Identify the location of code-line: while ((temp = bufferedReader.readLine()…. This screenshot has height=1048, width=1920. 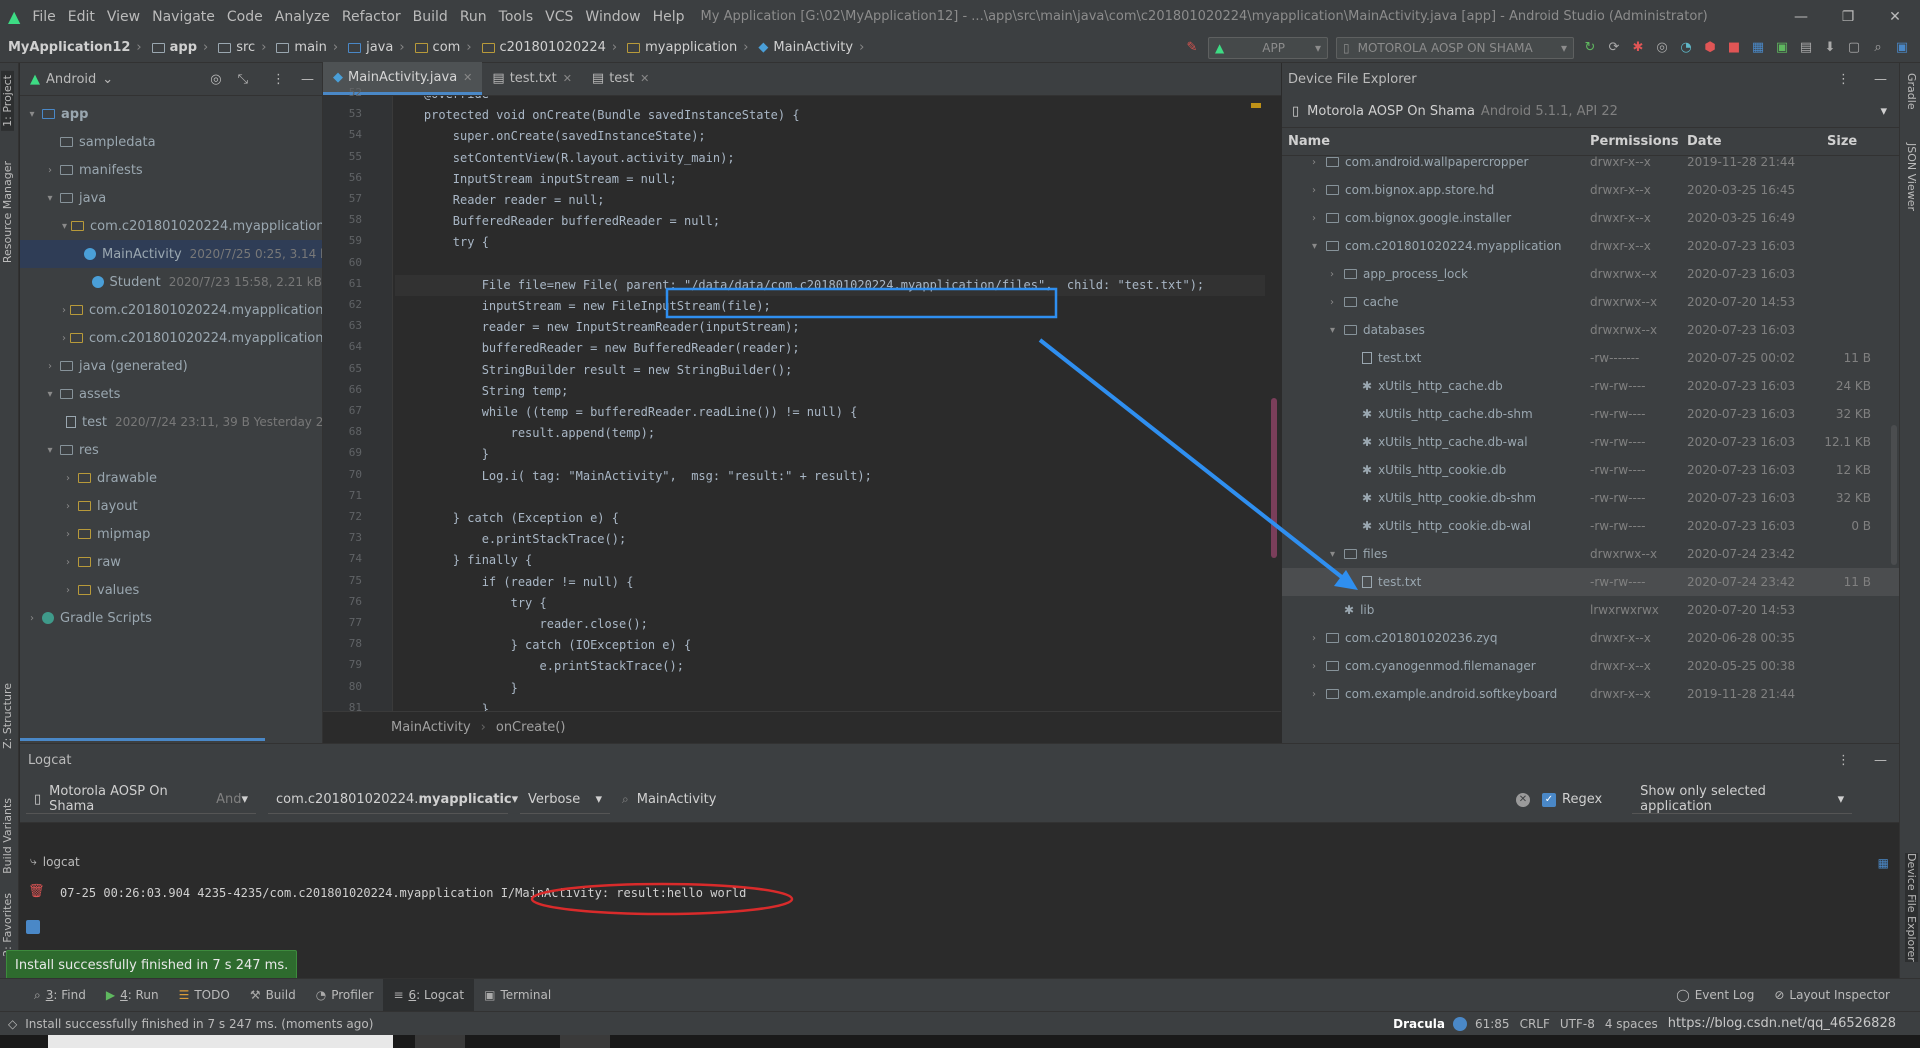
(830, 412).